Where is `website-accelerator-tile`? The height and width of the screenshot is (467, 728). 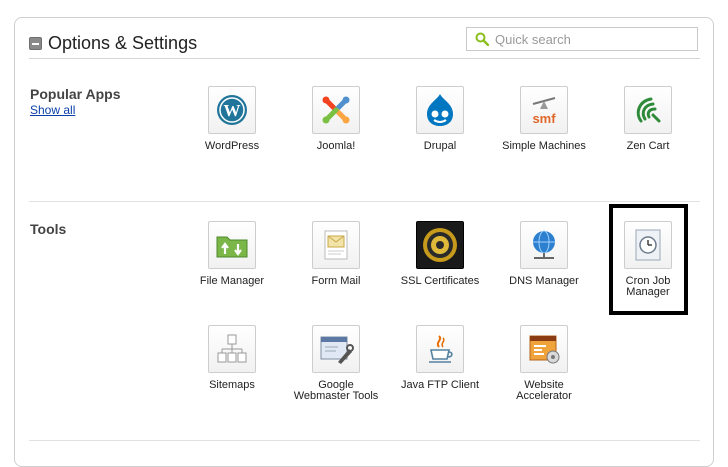 website-accelerator-tile is located at coordinates (544, 349).